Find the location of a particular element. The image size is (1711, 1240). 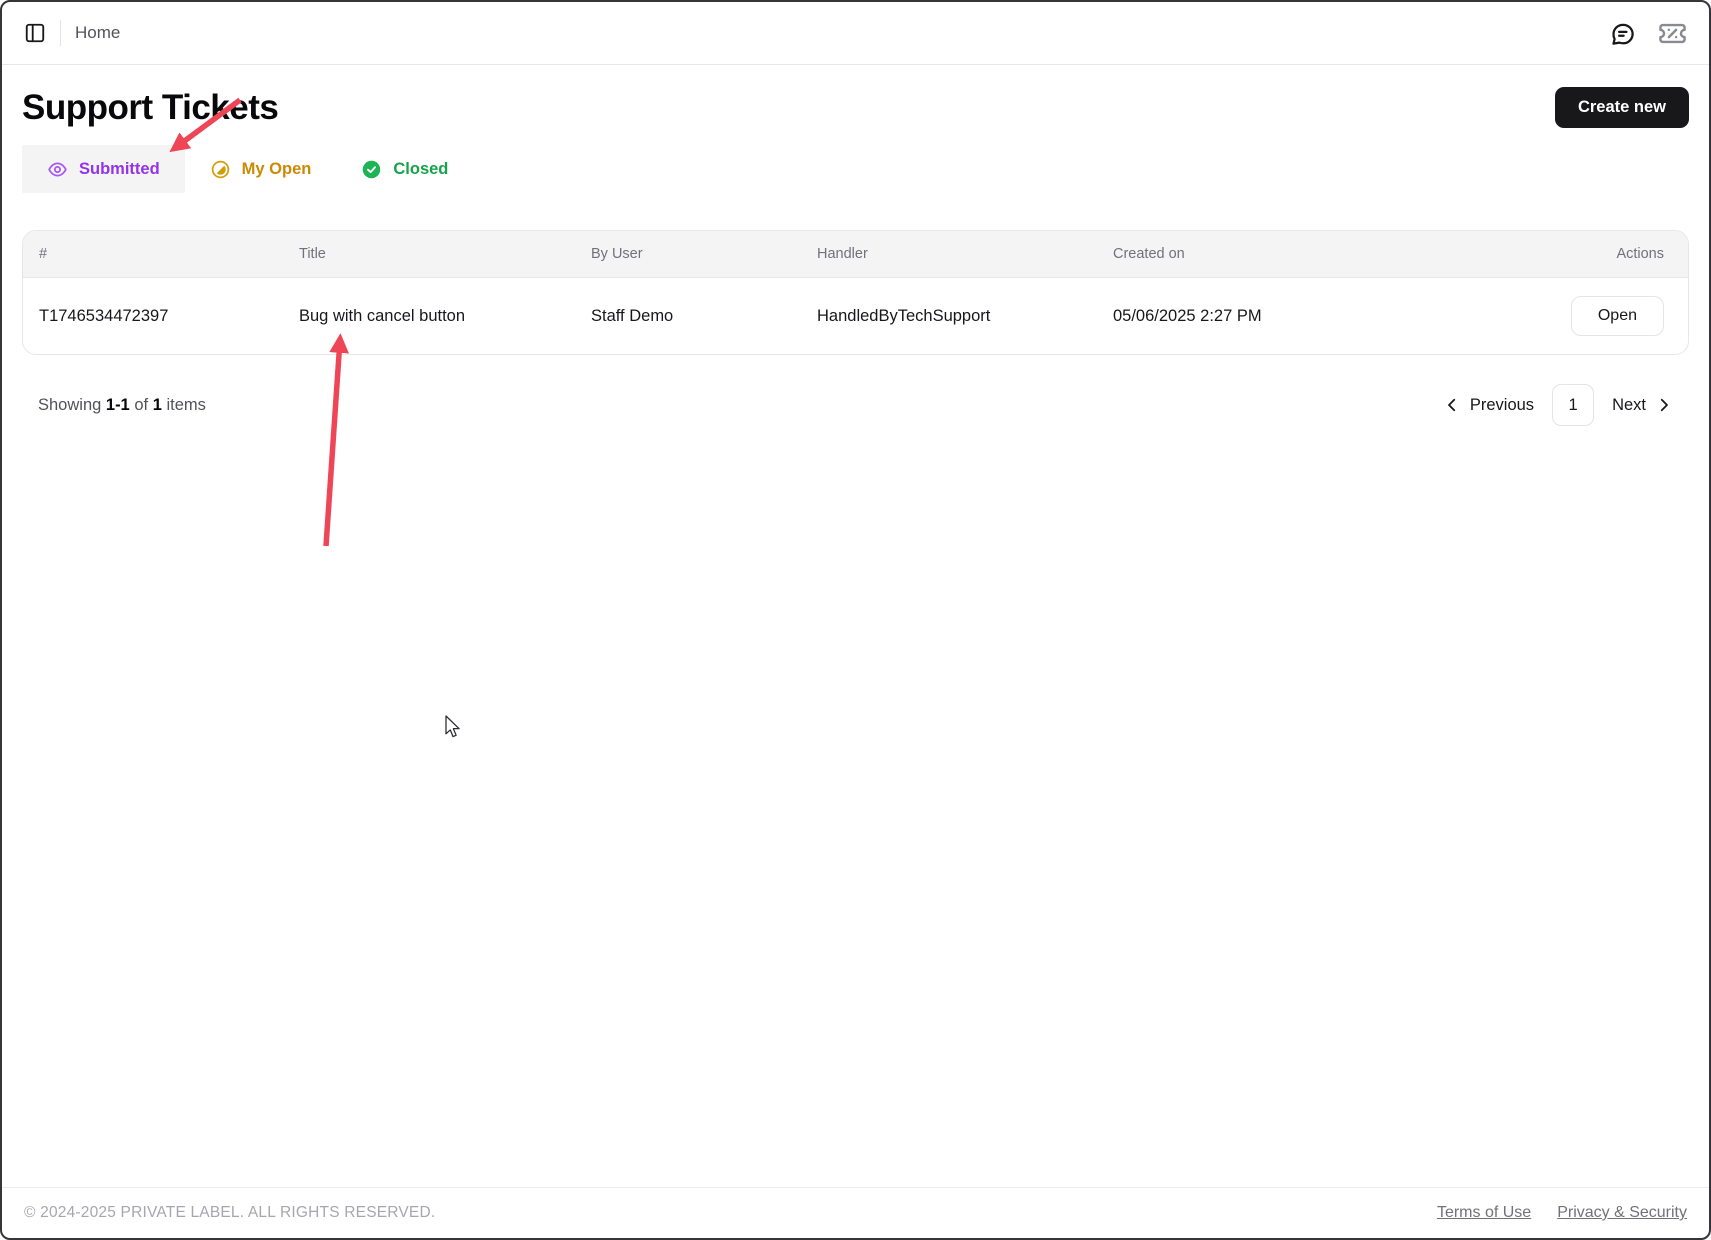

ticket-created-on-cell: 05/06/2025 2:27 PM is located at coordinates (1187, 315).